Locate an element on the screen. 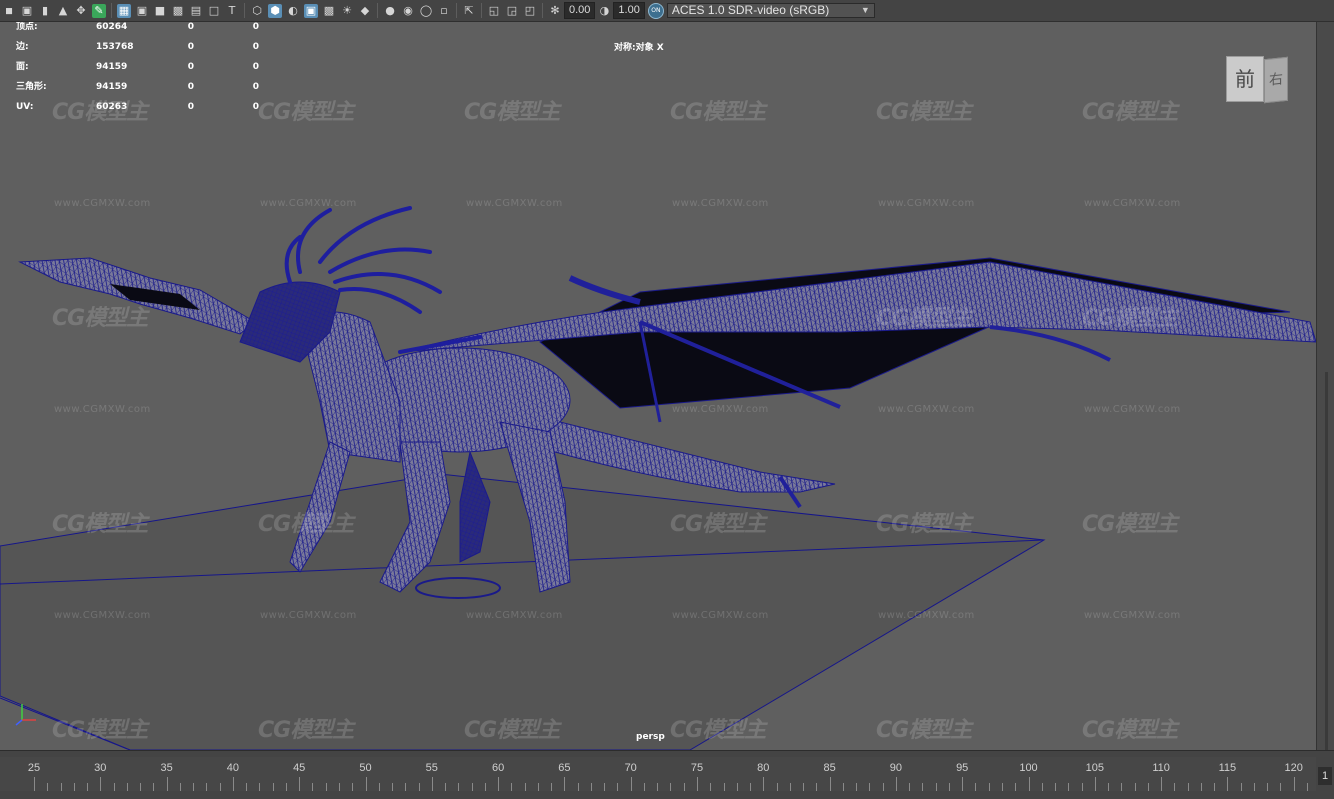  view-cube-right: 右 is located at coordinates (1276, 80).